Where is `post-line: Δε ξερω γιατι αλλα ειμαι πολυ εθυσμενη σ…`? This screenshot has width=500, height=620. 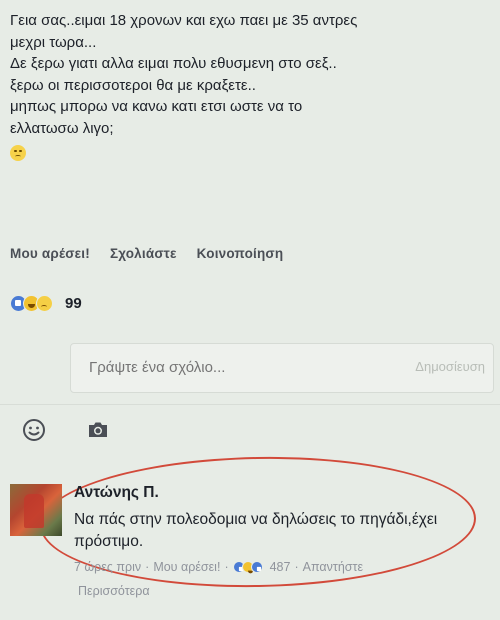 post-line: Δε ξερω γιατι αλλα ειμαι πολυ εθυσμενη σ… is located at coordinates (173, 63).